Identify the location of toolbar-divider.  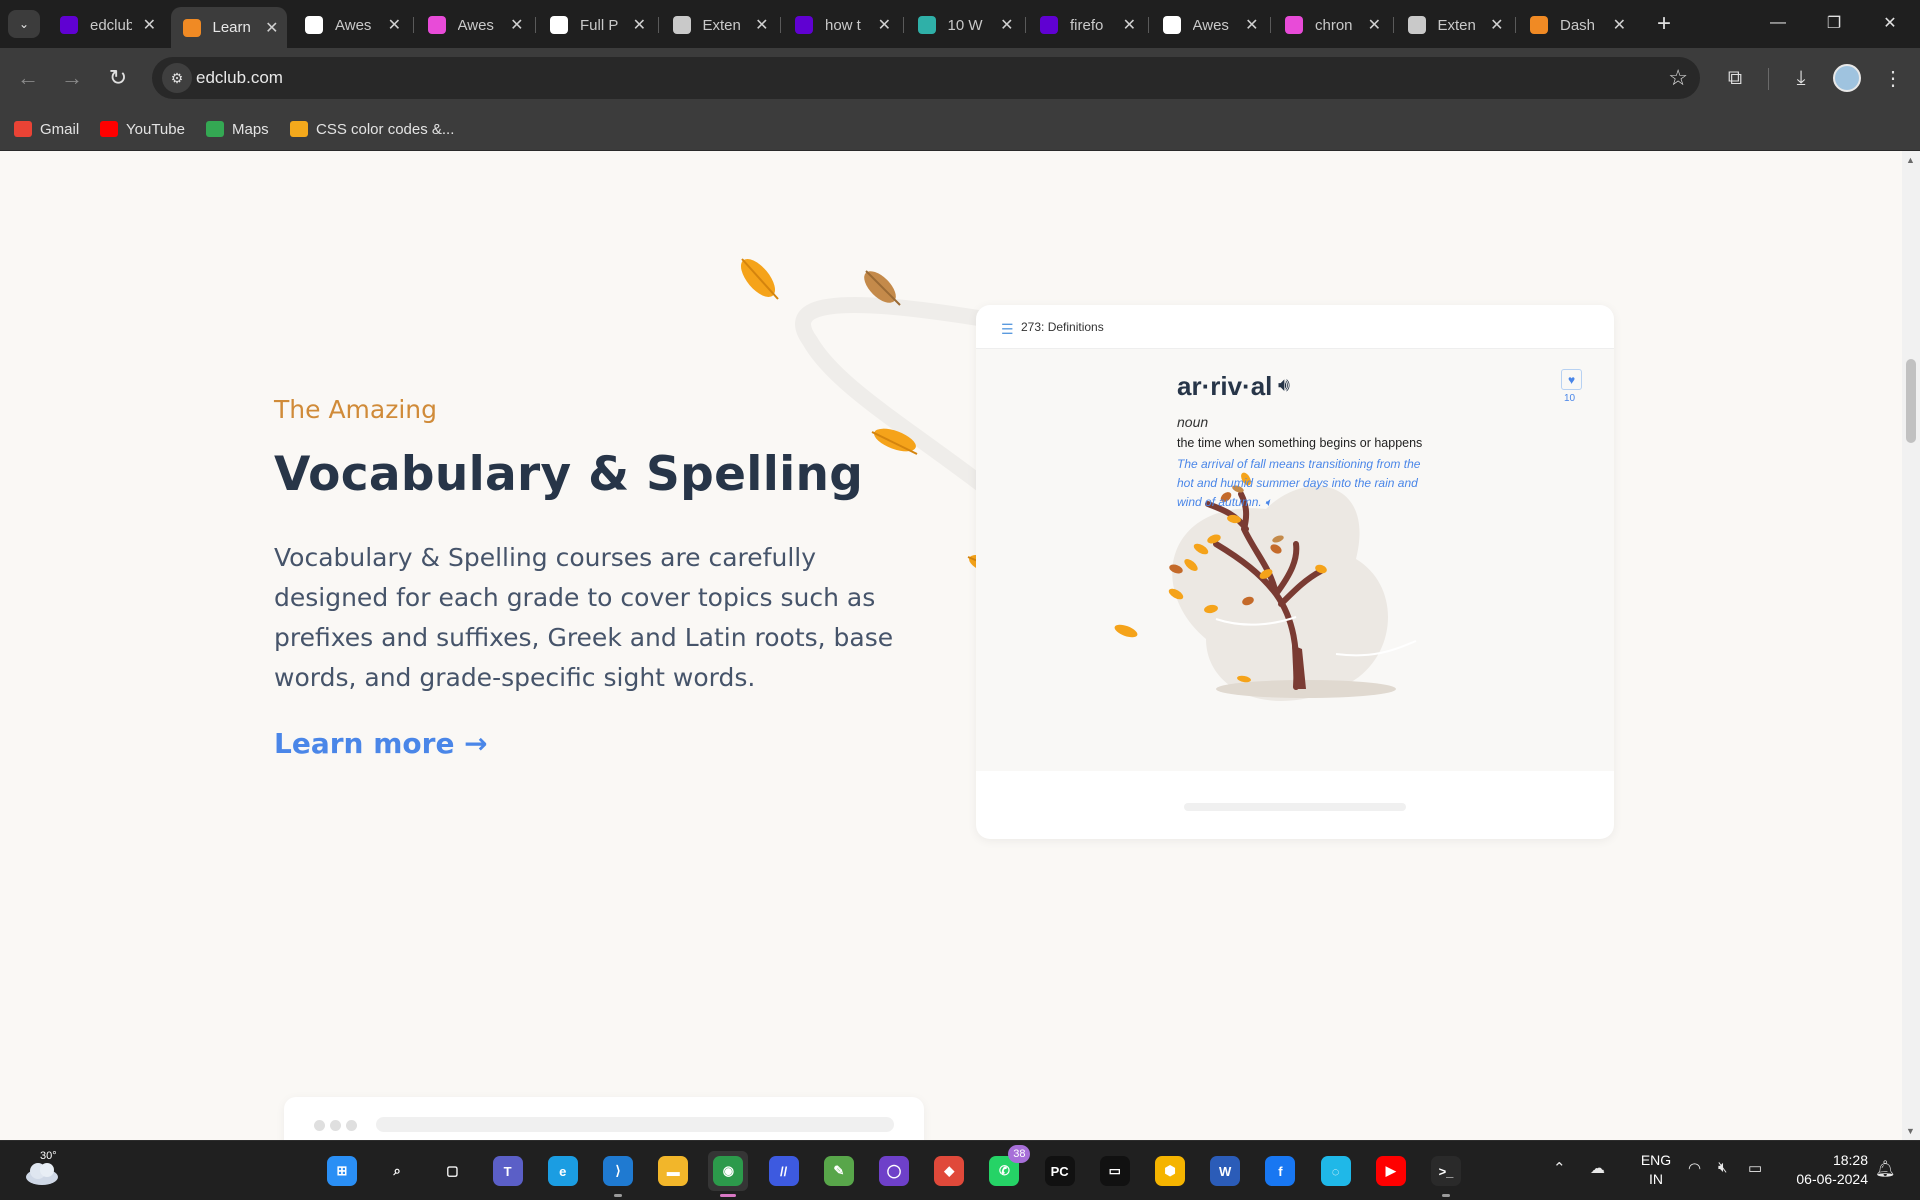
(1768, 79).